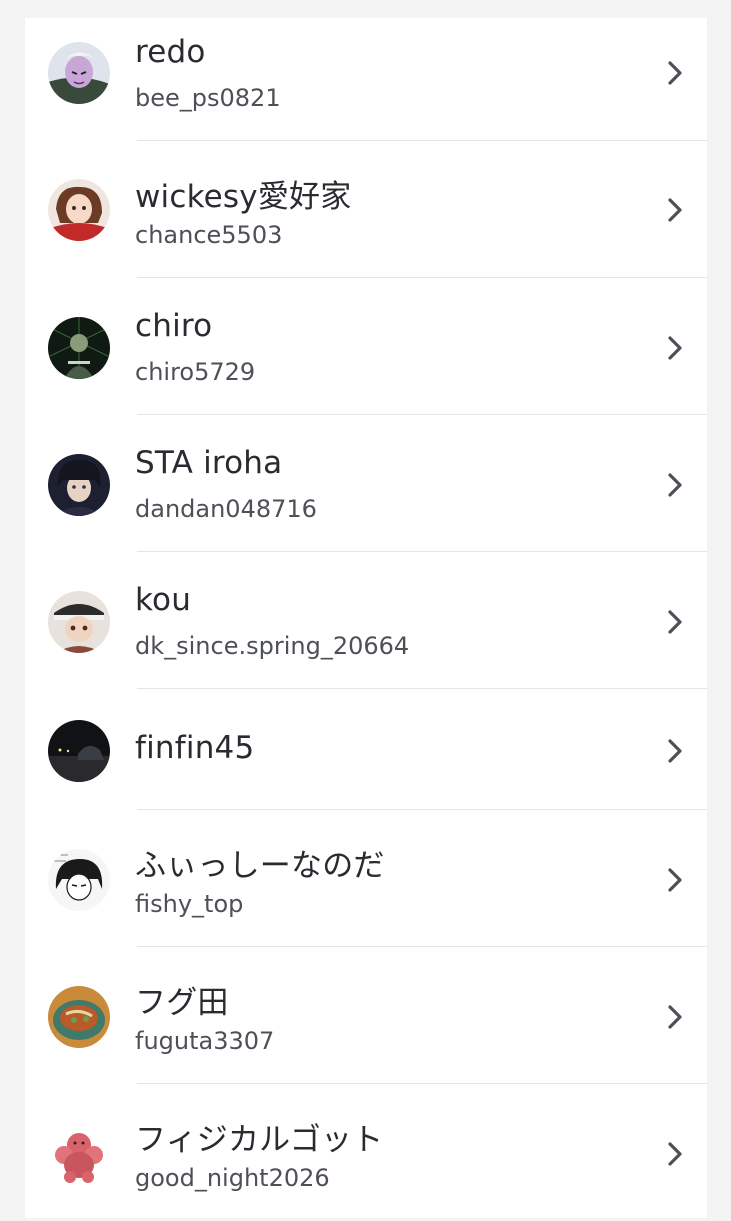 This screenshot has height=1221, width=731. What do you see at coordinates (209, 235) in the screenshot?
I see `friend-handle: chance5503` at bounding box center [209, 235].